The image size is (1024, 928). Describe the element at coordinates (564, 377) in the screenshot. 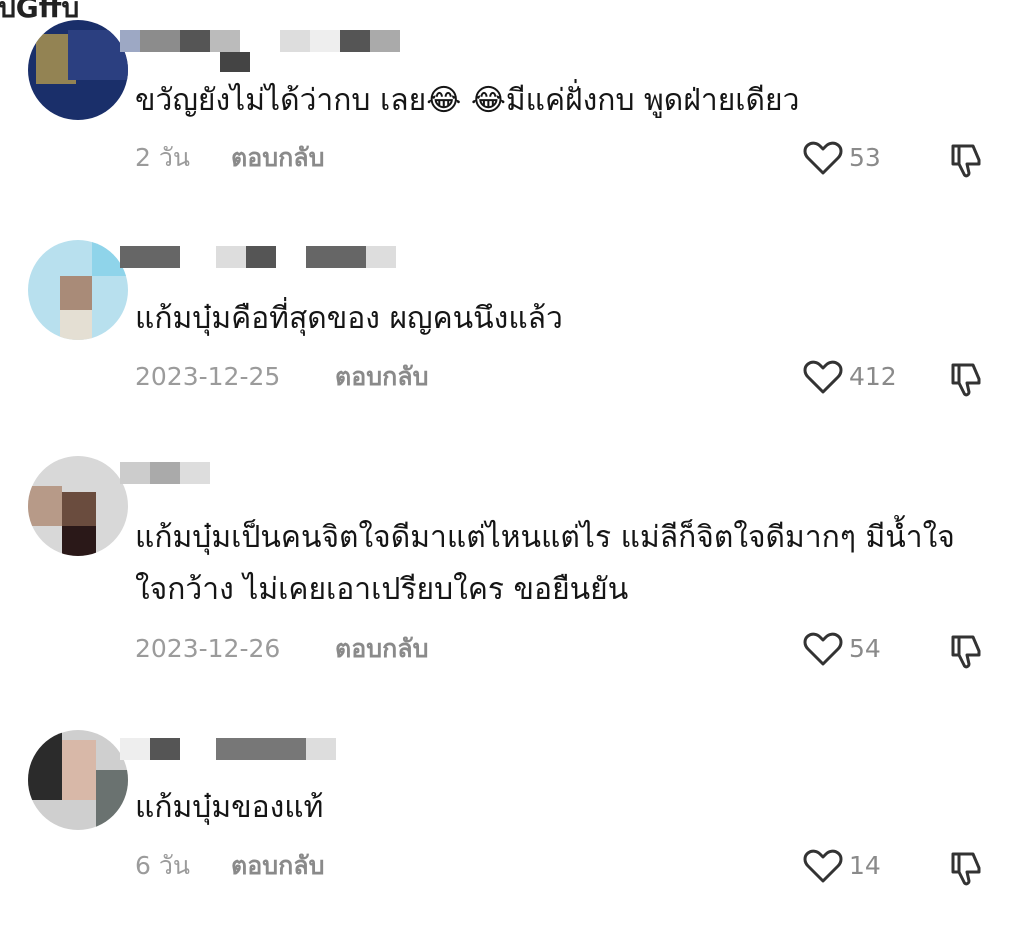

I see `comment-meta: 2023-12-25 ตอบกลับ 412` at that location.